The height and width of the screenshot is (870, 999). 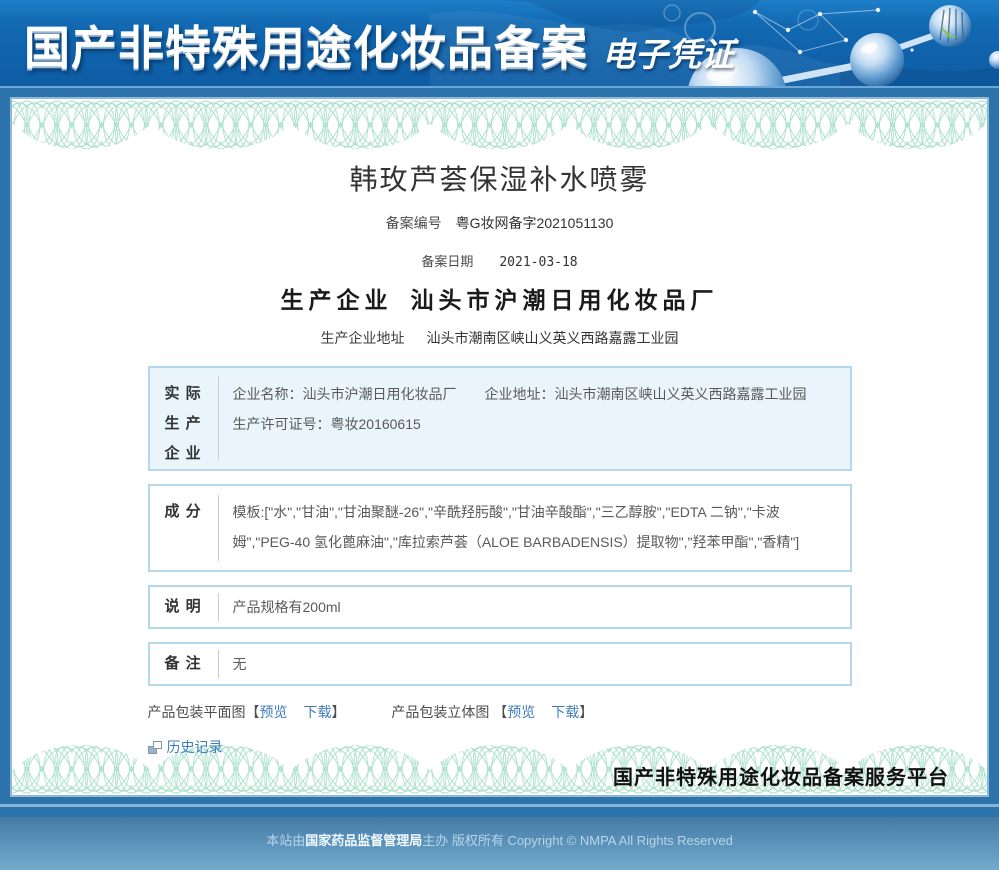 I want to click on manufacturer-address-line: 生产企业地址 汕头市潮南区峡山义英义西路嘉露工业园, so click(x=499, y=338).